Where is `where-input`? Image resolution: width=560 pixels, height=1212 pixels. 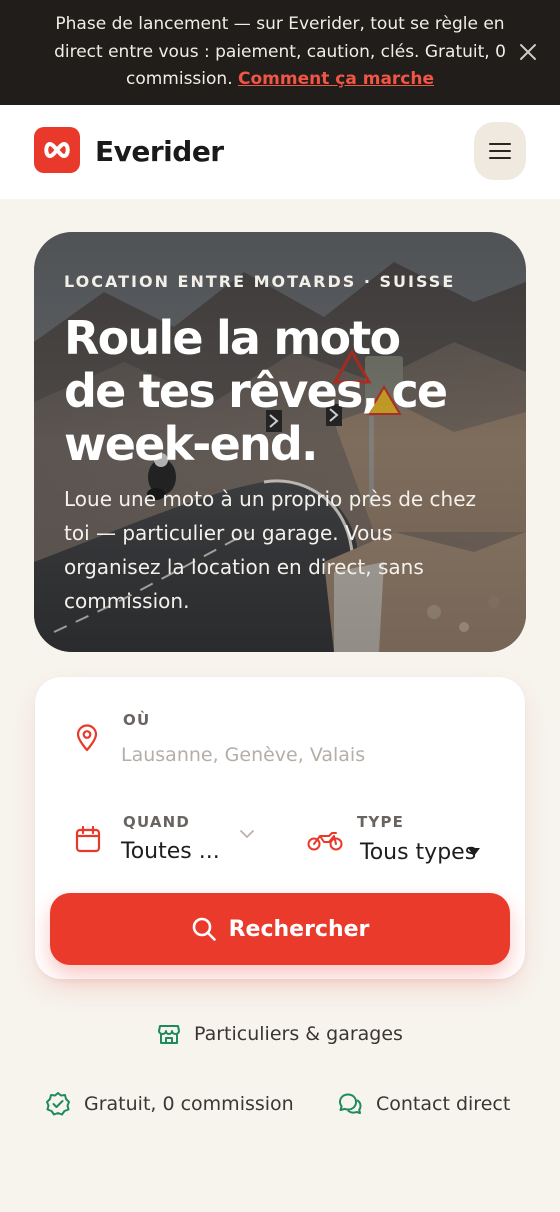
where-input is located at coordinates (256, 755).